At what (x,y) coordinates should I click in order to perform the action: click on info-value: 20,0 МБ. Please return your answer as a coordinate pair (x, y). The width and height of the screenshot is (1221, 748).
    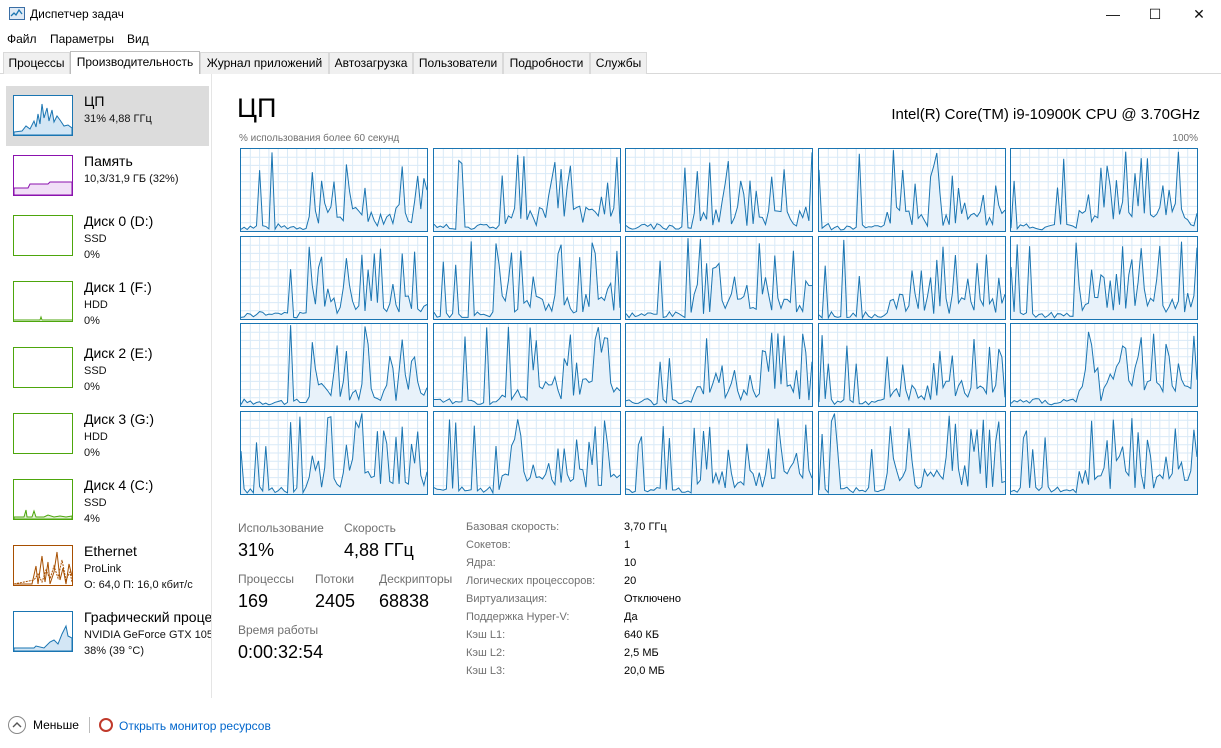
    Looking at the image, I should click on (644, 671).